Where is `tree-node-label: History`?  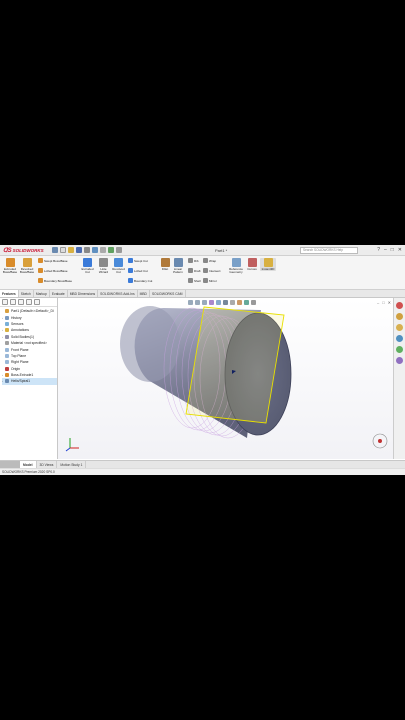
tree-node-label: History is located at coordinates (16, 317).